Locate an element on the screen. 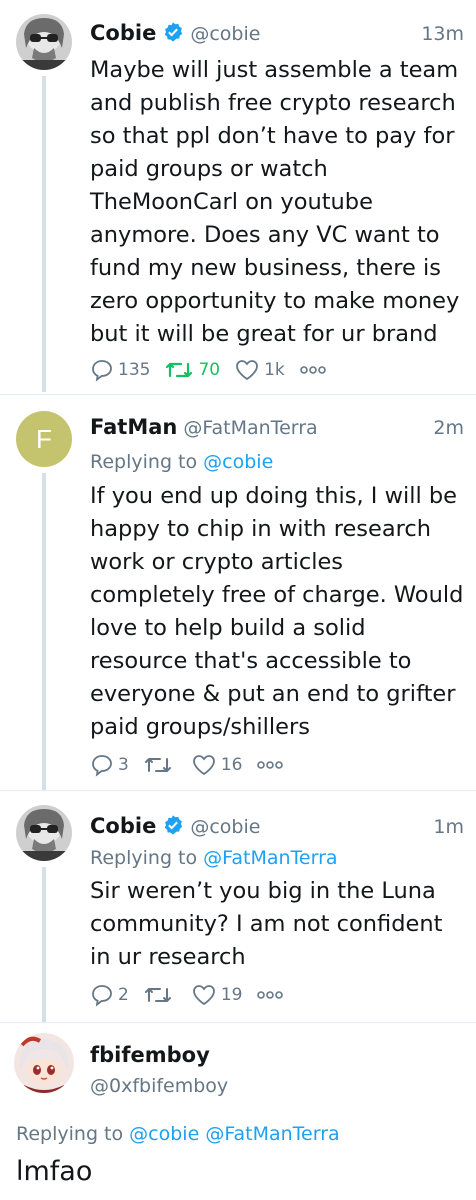 This screenshot has height=1200, width=476. reply-button: 2 is located at coordinates (109, 995).